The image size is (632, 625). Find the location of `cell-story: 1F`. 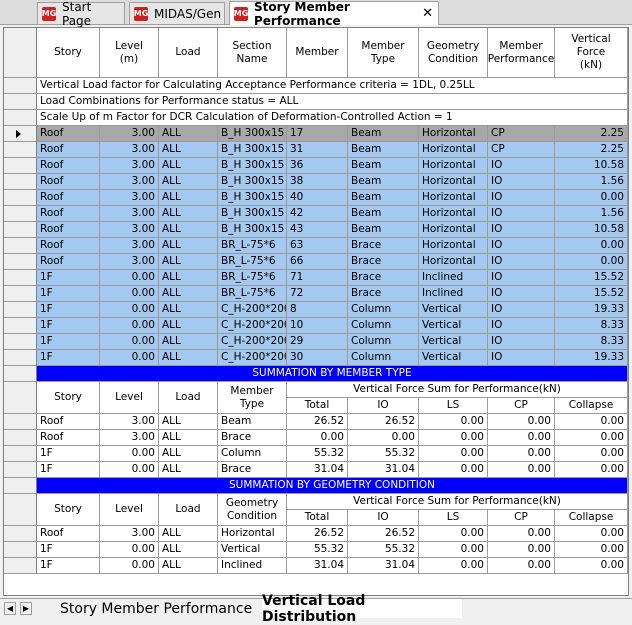

cell-story: 1F is located at coordinates (68, 294).